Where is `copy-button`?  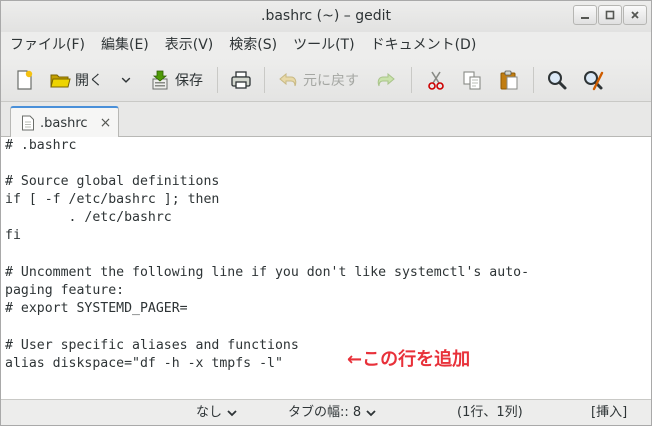 copy-button is located at coordinates (472, 80).